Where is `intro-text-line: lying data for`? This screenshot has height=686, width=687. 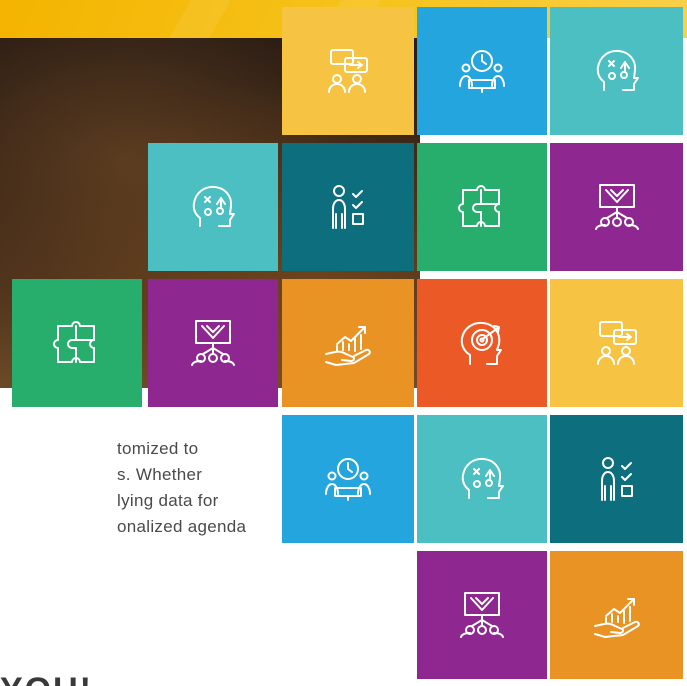
intro-text-line: lying data for is located at coordinates (168, 500).